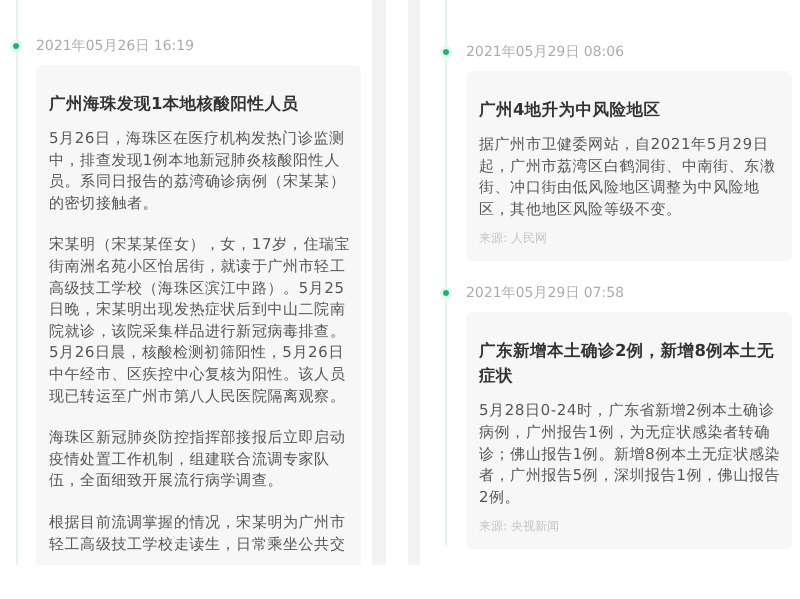 This screenshot has height=599, width=800. Describe the element at coordinates (630, 454) in the screenshot. I see `news-paragraph: 5月28日0-24时，广东省新增2例本土确诊病例，广州报告1例，为无症状感染者转确诊；佛山报告1例。新增8例本土无症状感染者，广州报告5例，深圳报告1例，佛山报告2例。` at that location.